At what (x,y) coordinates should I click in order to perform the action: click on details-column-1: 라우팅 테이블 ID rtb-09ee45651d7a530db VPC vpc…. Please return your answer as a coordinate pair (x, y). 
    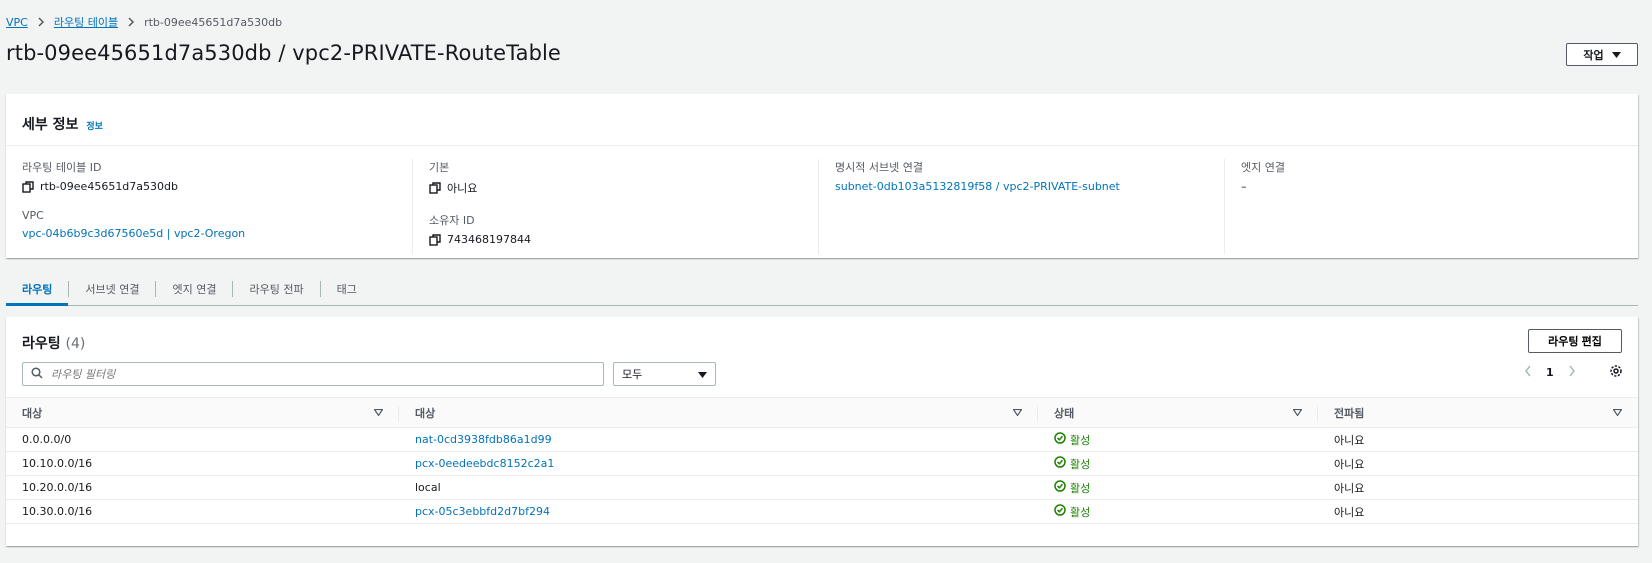
    Looking at the image, I should click on (209, 206).